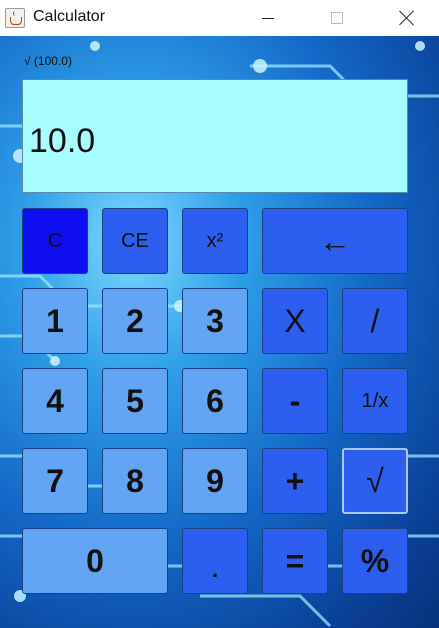  I want to click on close-button, so click(407, 18).